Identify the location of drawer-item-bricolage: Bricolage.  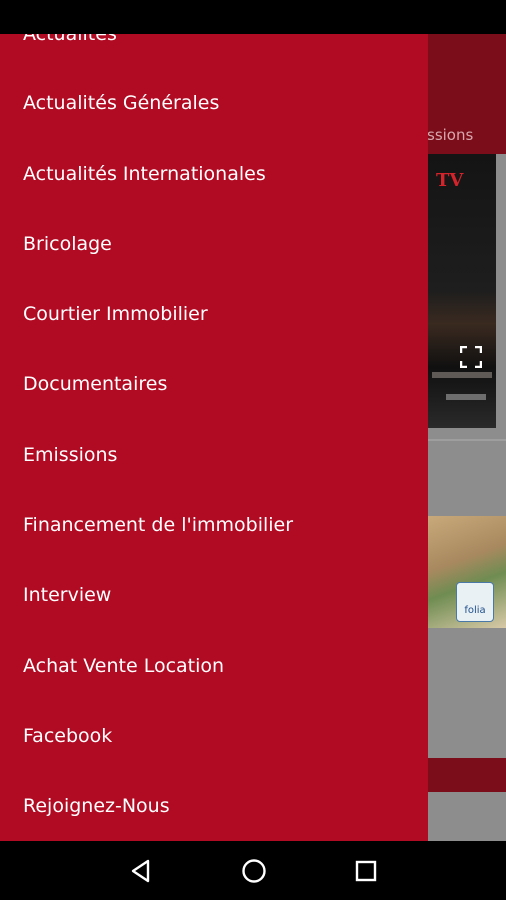
(67, 244).